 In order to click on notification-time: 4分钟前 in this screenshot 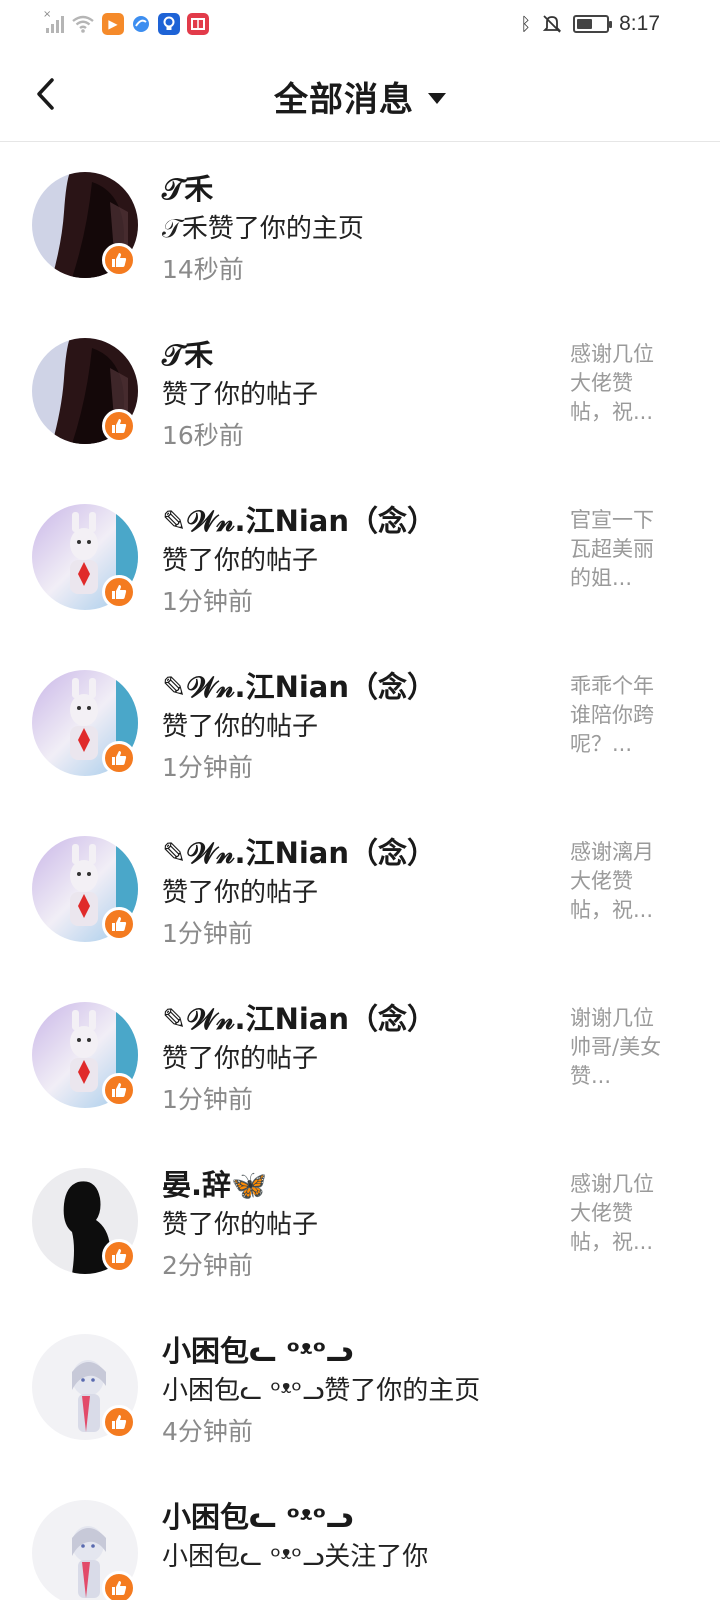, I will do `click(207, 1431)`.